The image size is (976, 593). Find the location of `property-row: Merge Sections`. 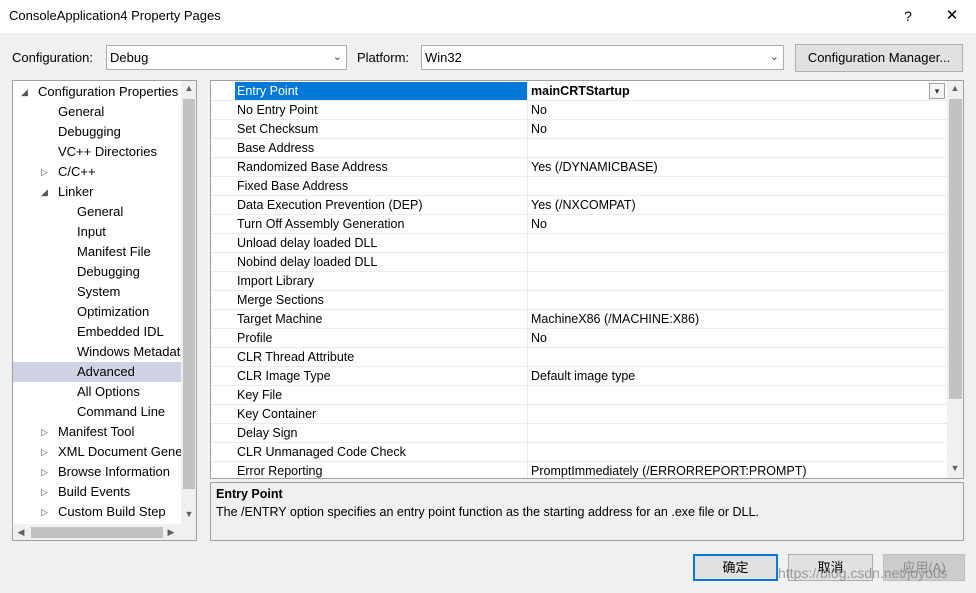

property-row: Merge Sections is located at coordinates (579, 300).